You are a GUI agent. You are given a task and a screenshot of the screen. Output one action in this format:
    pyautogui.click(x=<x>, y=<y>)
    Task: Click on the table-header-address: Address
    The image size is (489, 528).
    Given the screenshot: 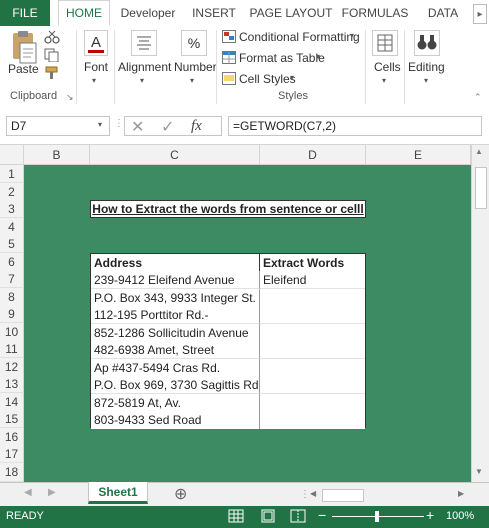 What is the action you would take?
    pyautogui.click(x=175, y=263)
    